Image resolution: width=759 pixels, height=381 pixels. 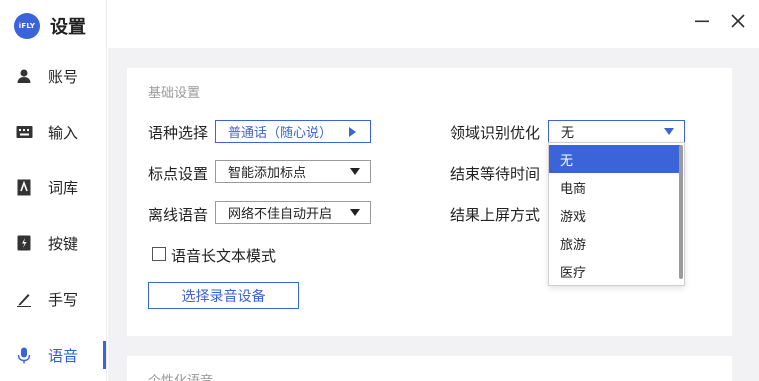 What do you see at coordinates (495, 174) in the screenshot?
I see `end-wait-label: 结束等待时间` at bounding box center [495, 174].